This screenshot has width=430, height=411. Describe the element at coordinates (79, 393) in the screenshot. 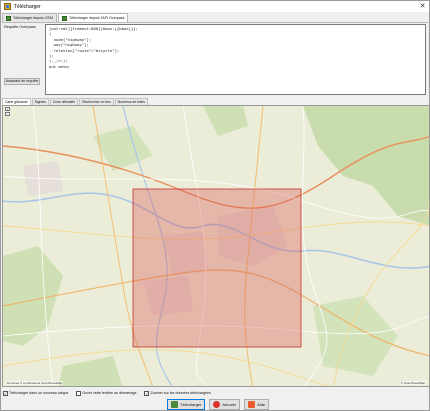

I see `open-on-startup-checkbox` at that location.